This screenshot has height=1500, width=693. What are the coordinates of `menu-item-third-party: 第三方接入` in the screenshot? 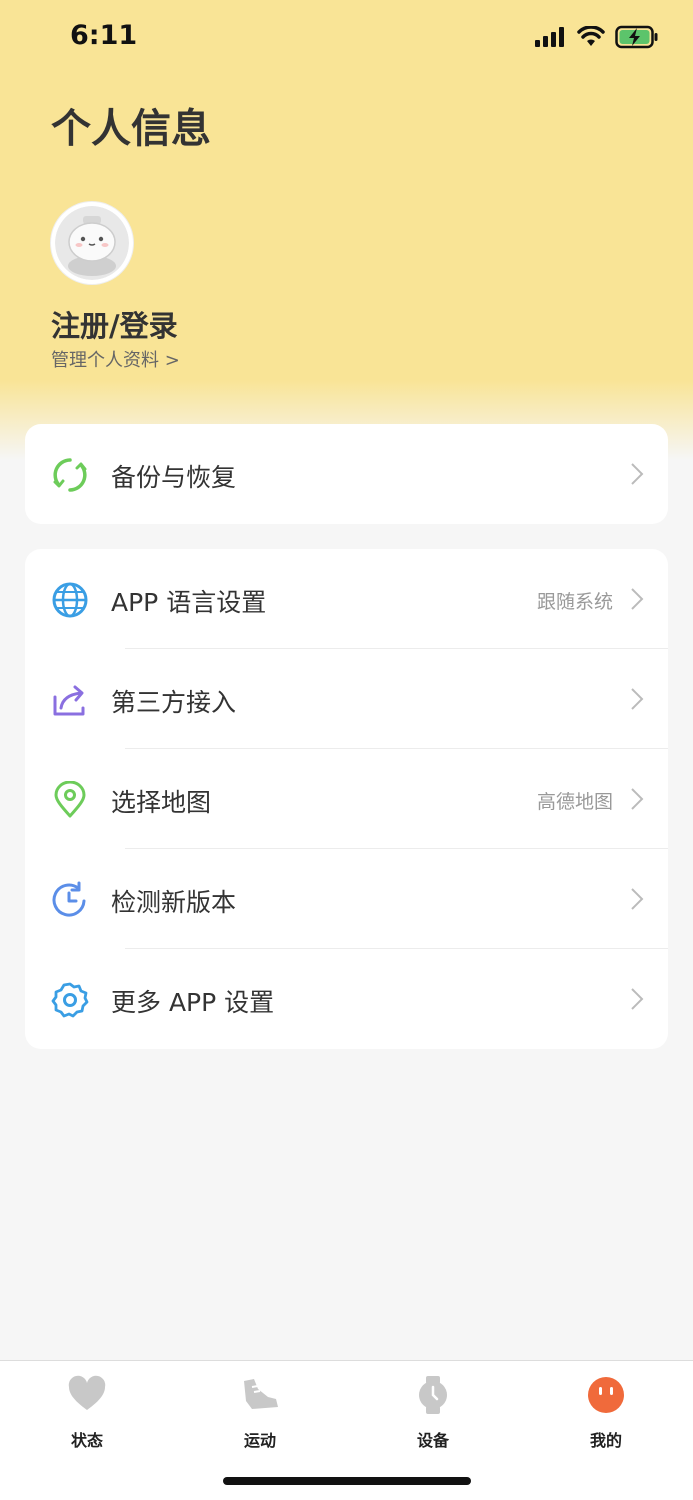 It's located at (346, 699).